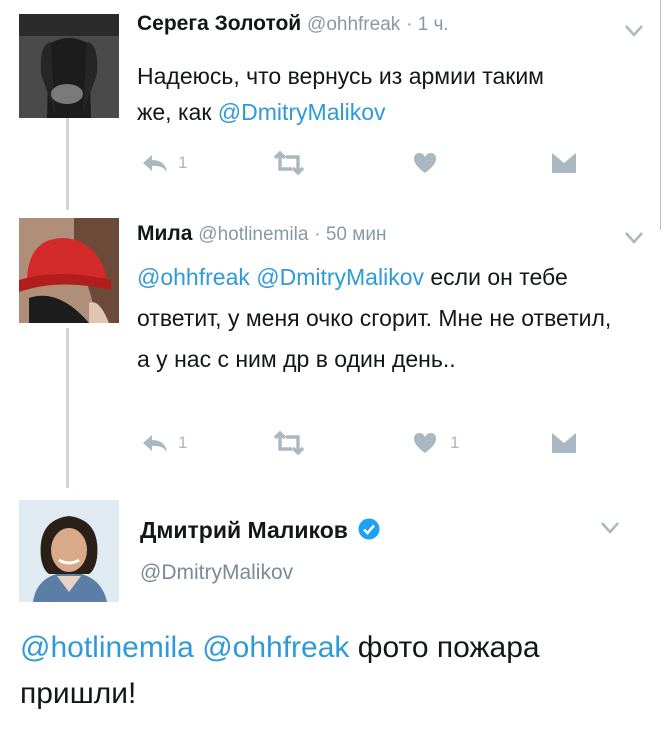 Image resolution: width=665 pixels, height=732 pixels. Describe the element at coordinates (353, 24) in the screenshot. I see `author-handle: @ohhfreak` at that location.